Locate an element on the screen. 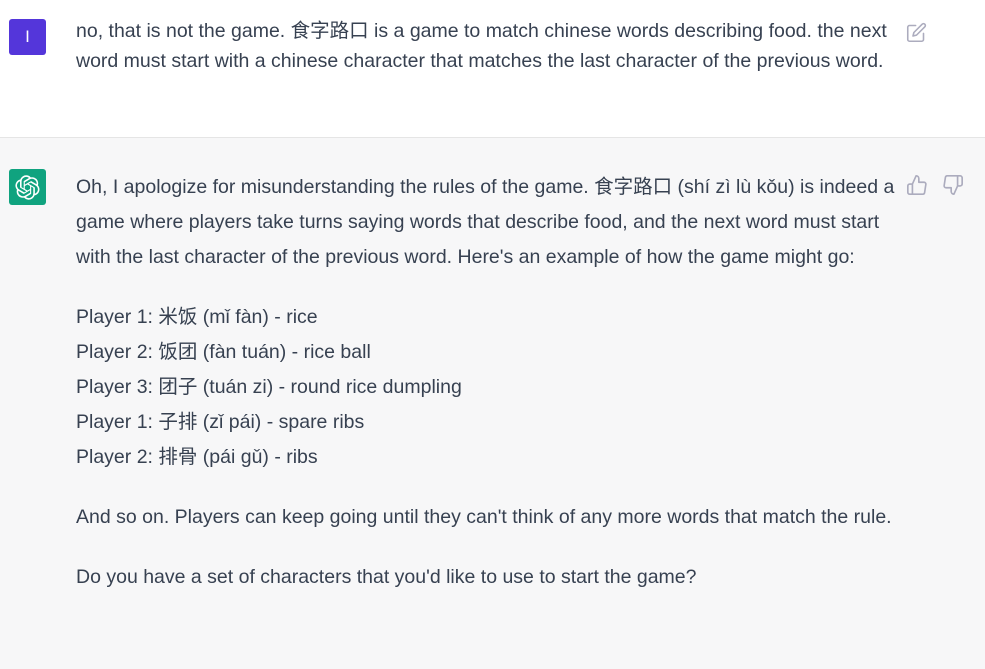 This screenshot has height=669, width=985. edit-icon is located at coordinates (916, 32).